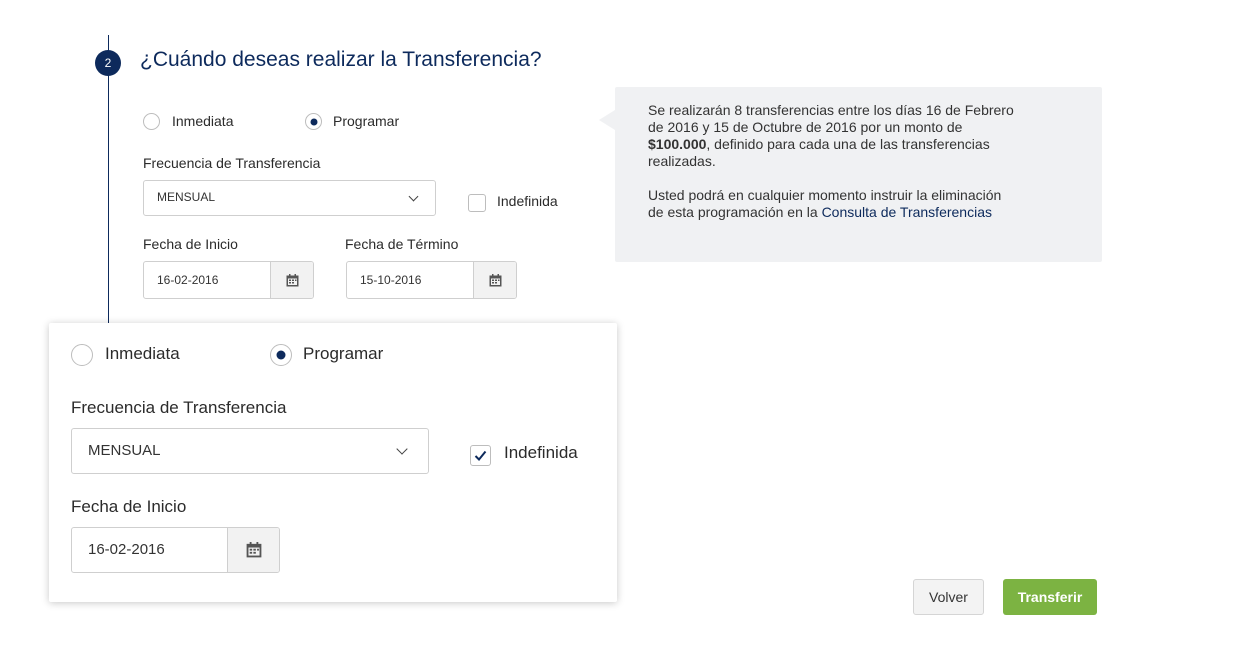 This screenshot has height=665, width=1248. I want to click on radio-immediate, so click(151, 121).